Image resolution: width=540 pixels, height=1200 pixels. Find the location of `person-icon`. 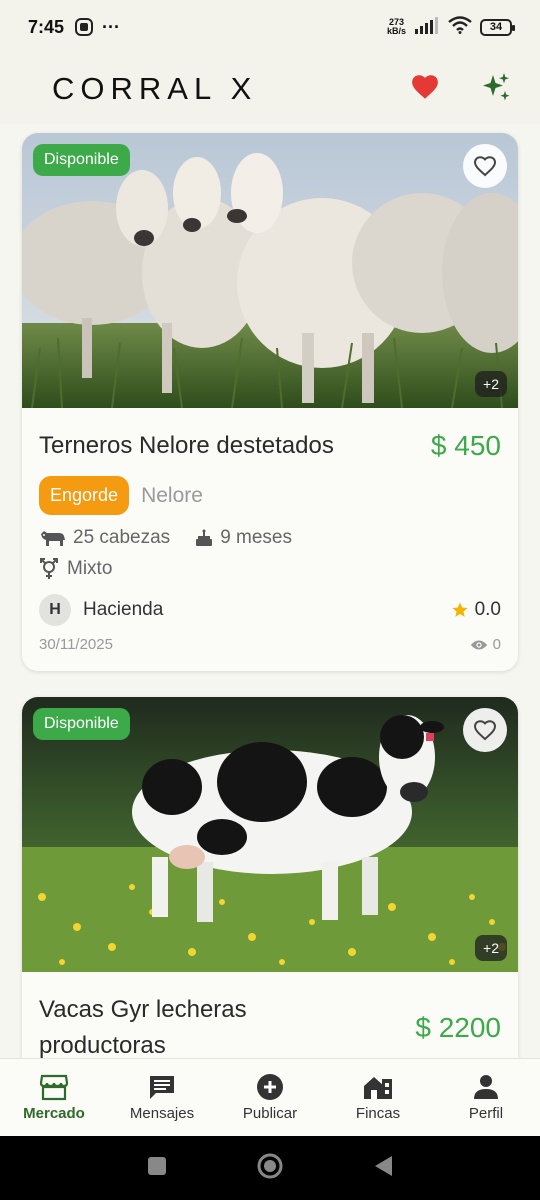

person-icon is located at coordinates (486, 1087).